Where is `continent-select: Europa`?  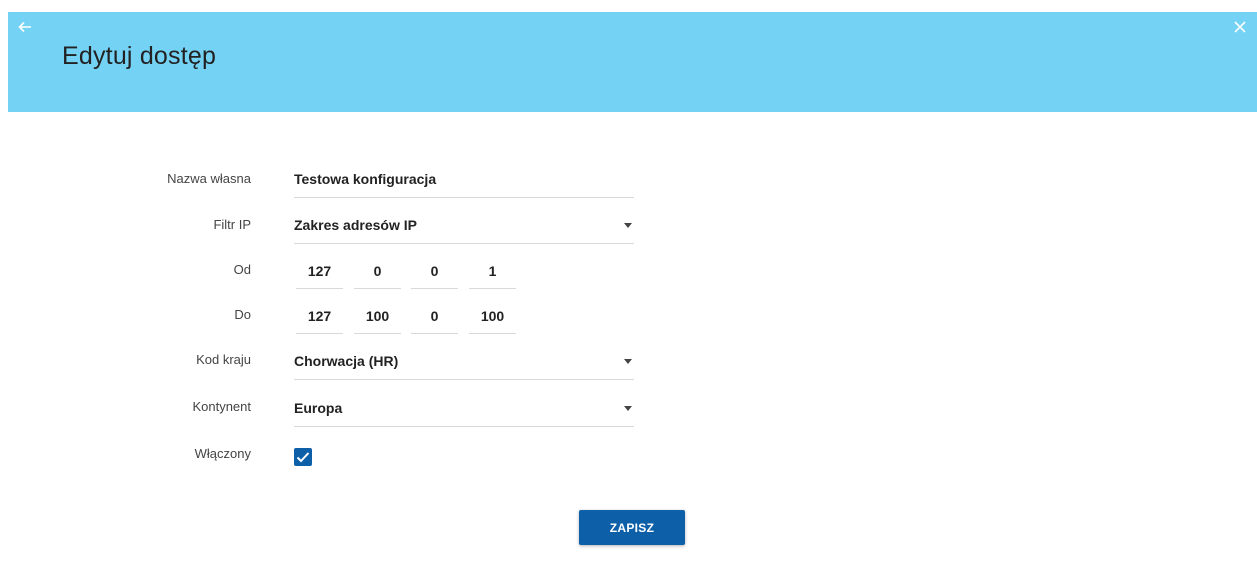
continent-select: Europa is located at coordinates (464, 413).